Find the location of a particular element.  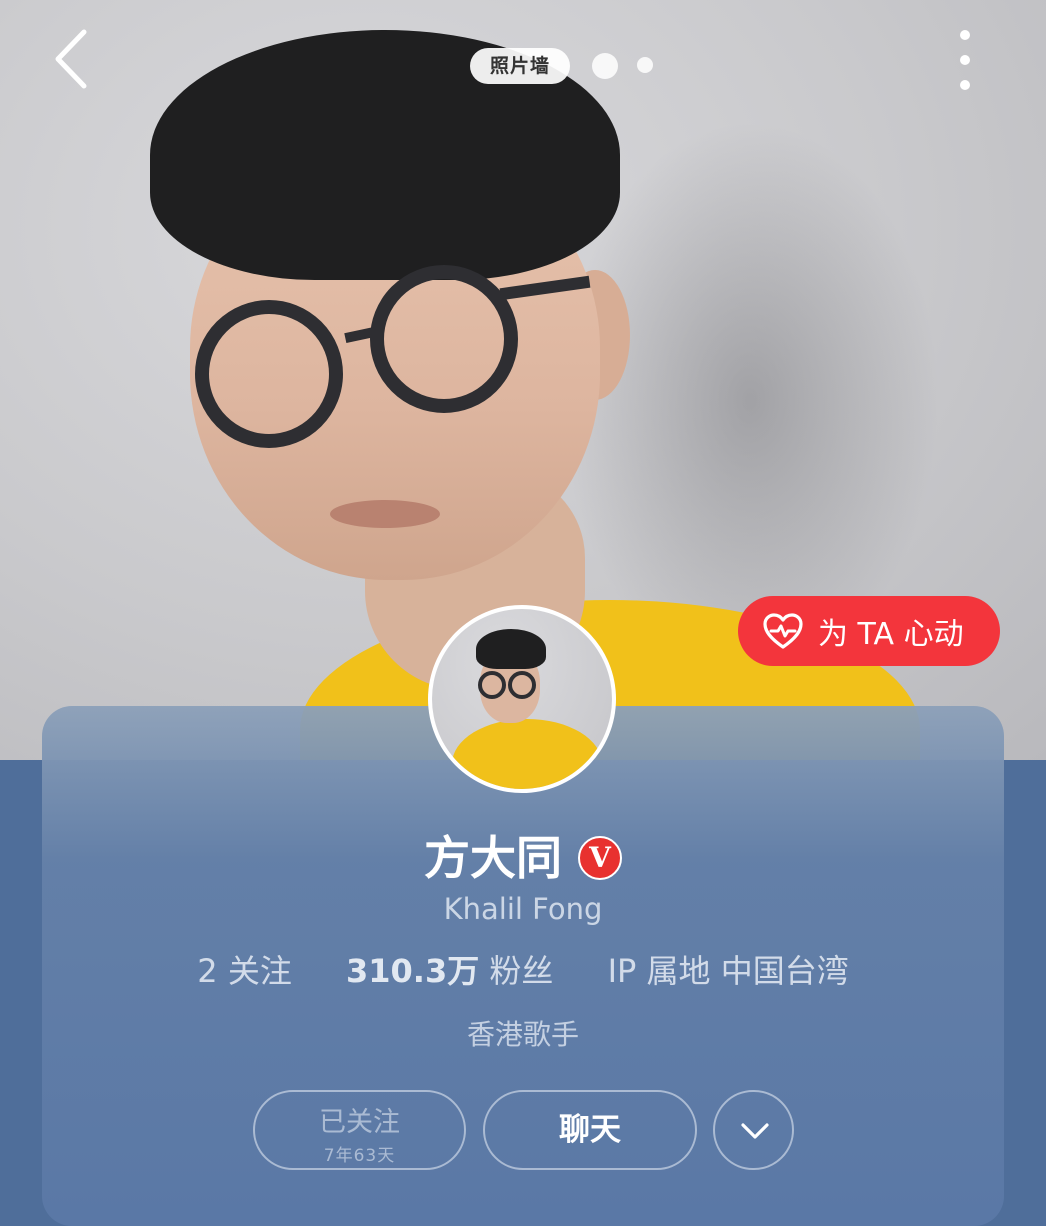

profile-name: 方大同 is located at coordinates (493, 858).